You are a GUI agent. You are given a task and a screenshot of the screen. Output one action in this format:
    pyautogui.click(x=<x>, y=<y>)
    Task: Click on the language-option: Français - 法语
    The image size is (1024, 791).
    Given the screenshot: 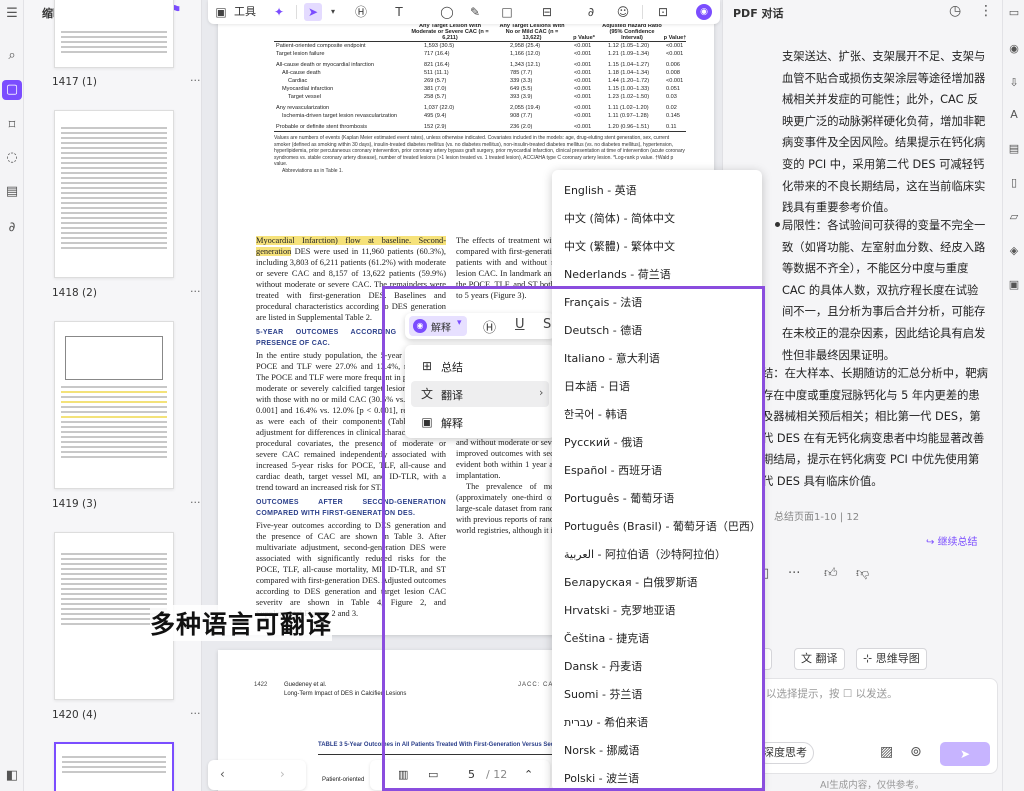 What is the action you would take?
    pyautogui.click(x=603, y=303)
    